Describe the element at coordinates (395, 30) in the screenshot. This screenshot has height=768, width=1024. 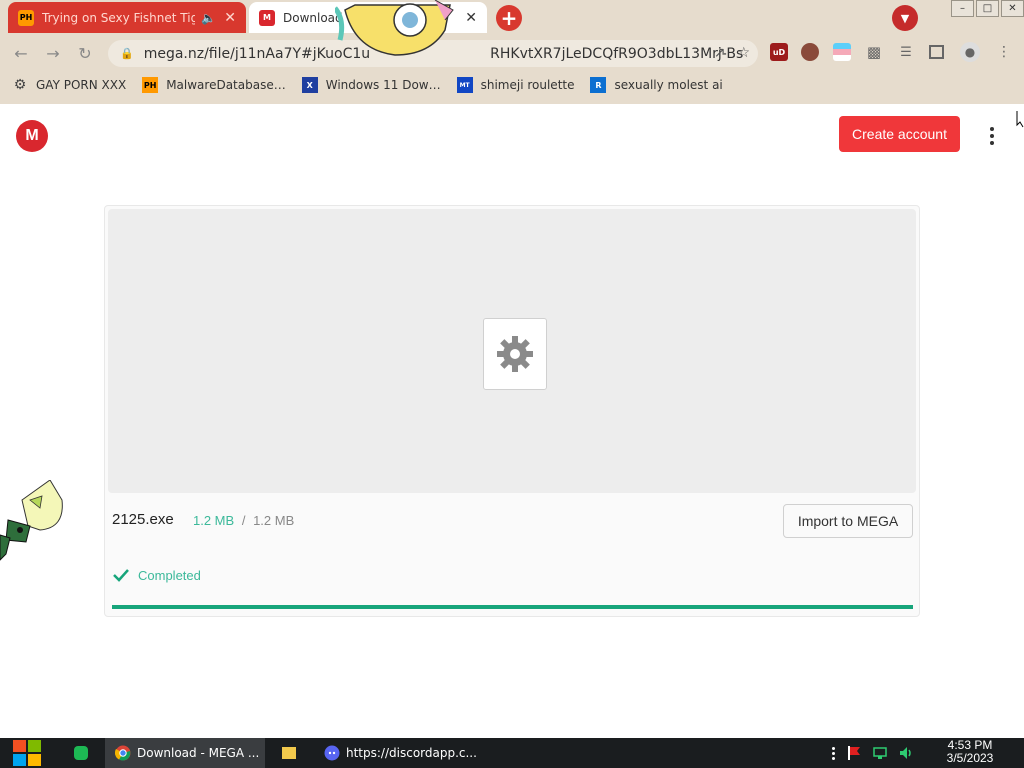
I see `shimeji-character-icon` at that location.